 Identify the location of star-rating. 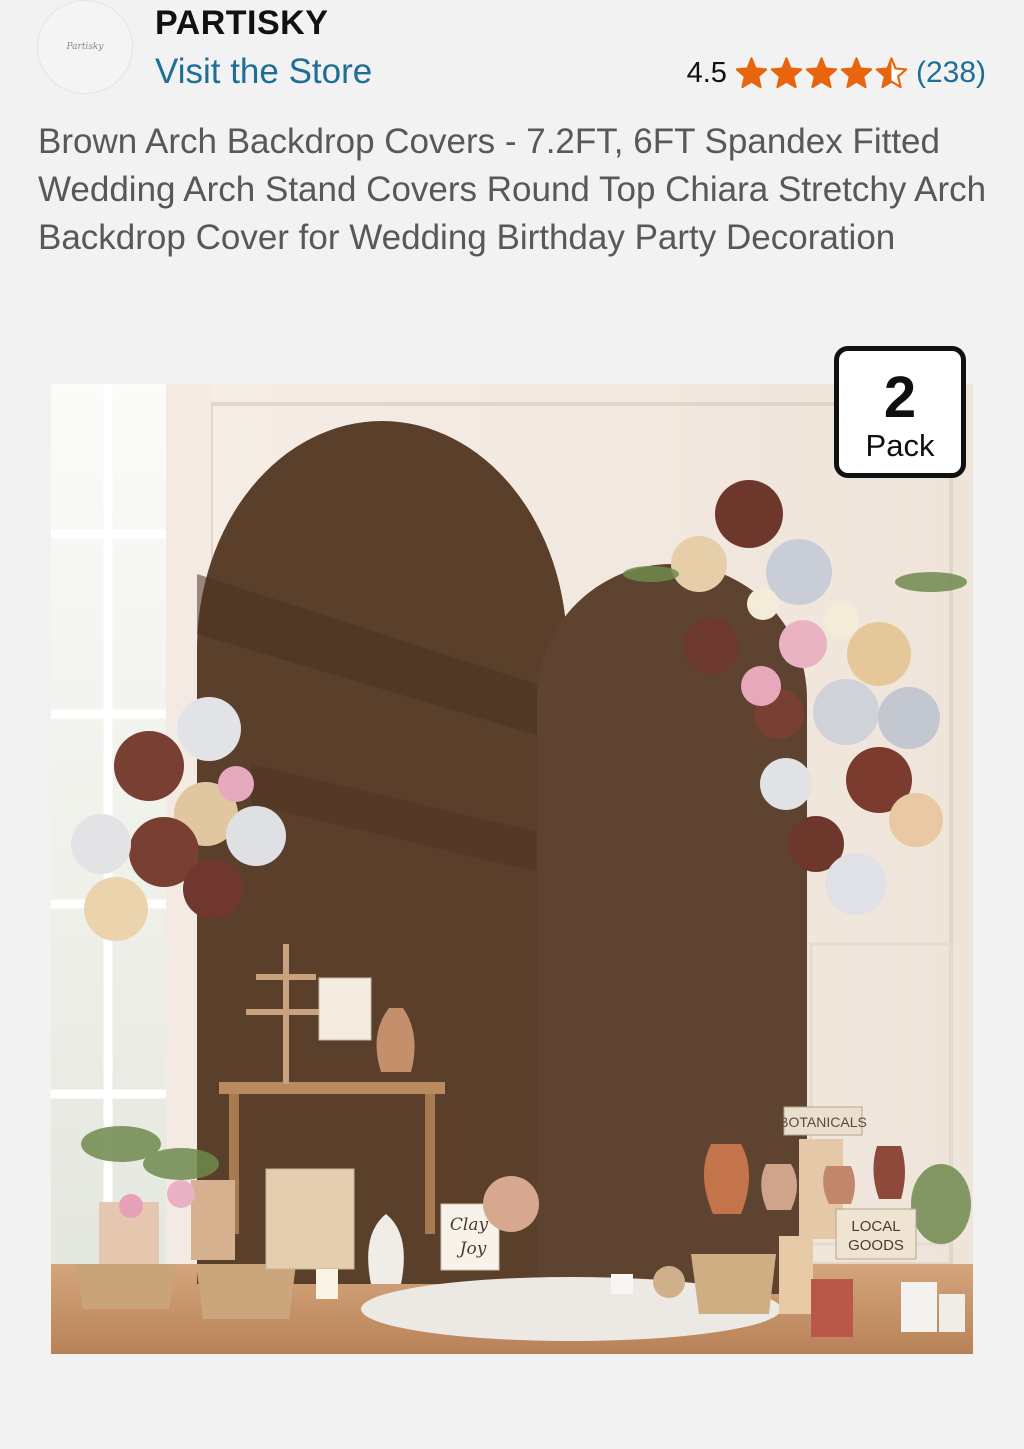
(821, 73).